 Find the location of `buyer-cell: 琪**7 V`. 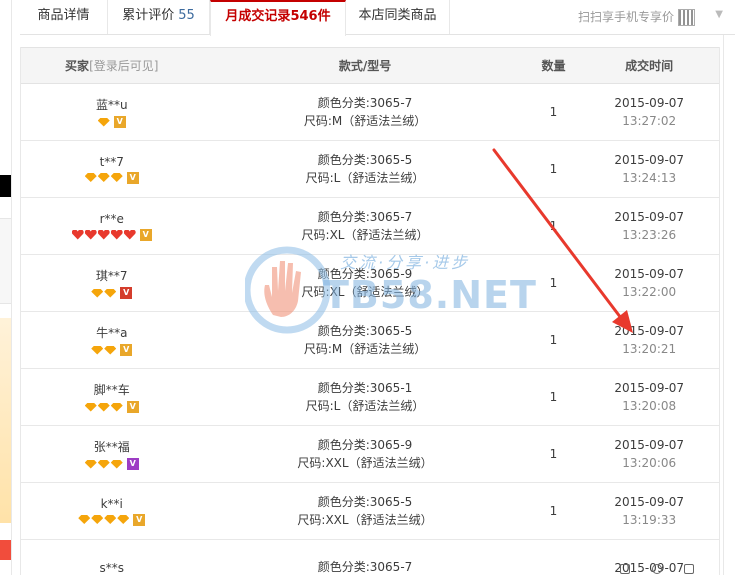

buyer-cell: 琪**7 V is located at coordinates (111, 283).